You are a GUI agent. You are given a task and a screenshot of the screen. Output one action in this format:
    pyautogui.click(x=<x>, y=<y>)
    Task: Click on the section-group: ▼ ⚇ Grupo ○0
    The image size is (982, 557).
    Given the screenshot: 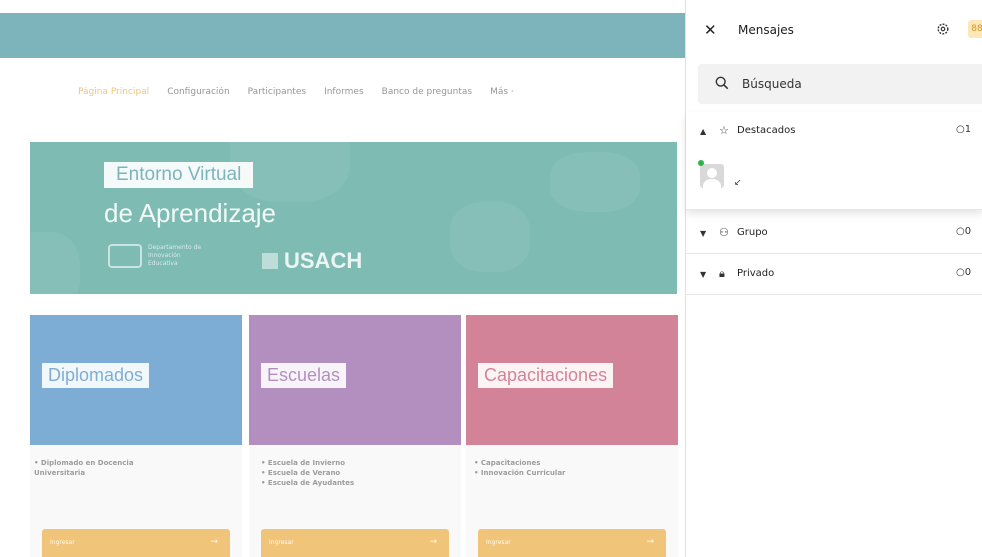 What is the action you would take?
    pyautogui.click(x=834, y=234)
    